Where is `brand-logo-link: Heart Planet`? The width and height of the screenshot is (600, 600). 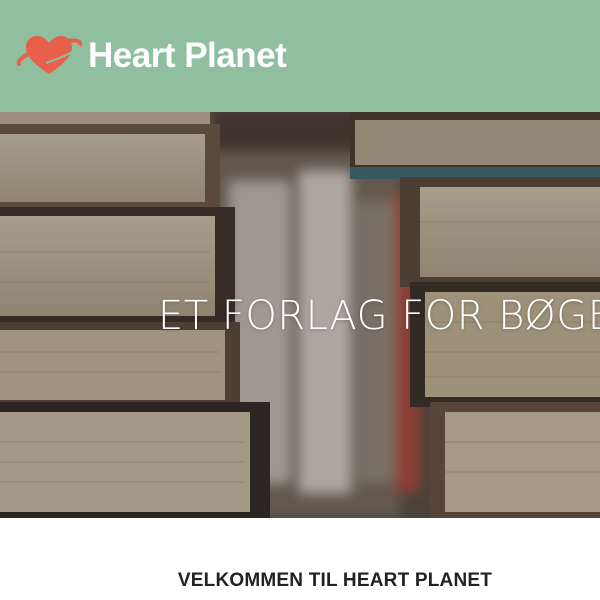
brand-logo-link: Heart Planet is located at coordinates (151, 55).